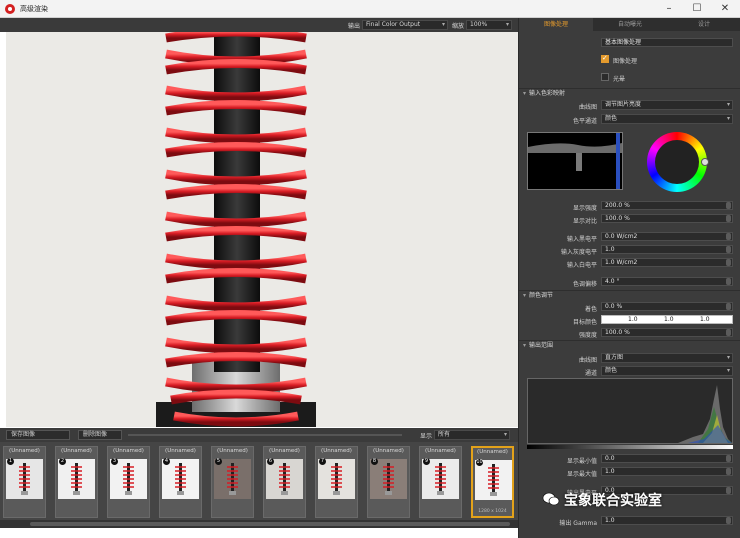 Image resolution: width=740 pixels, height=538 pixels. Describe the element at coordinates (678, 162) in the screenshot. I see `color-wheel` at that location.